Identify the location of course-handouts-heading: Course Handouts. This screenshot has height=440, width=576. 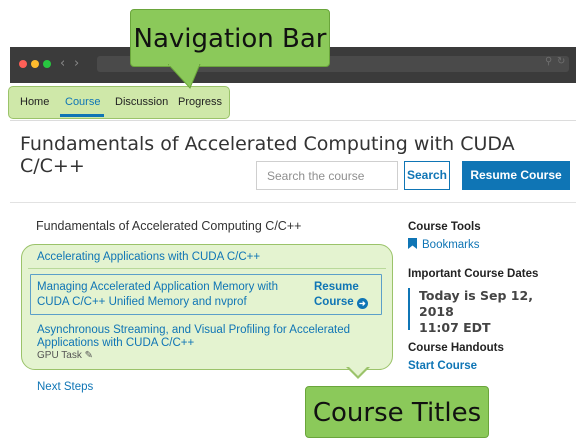
(456, 348).